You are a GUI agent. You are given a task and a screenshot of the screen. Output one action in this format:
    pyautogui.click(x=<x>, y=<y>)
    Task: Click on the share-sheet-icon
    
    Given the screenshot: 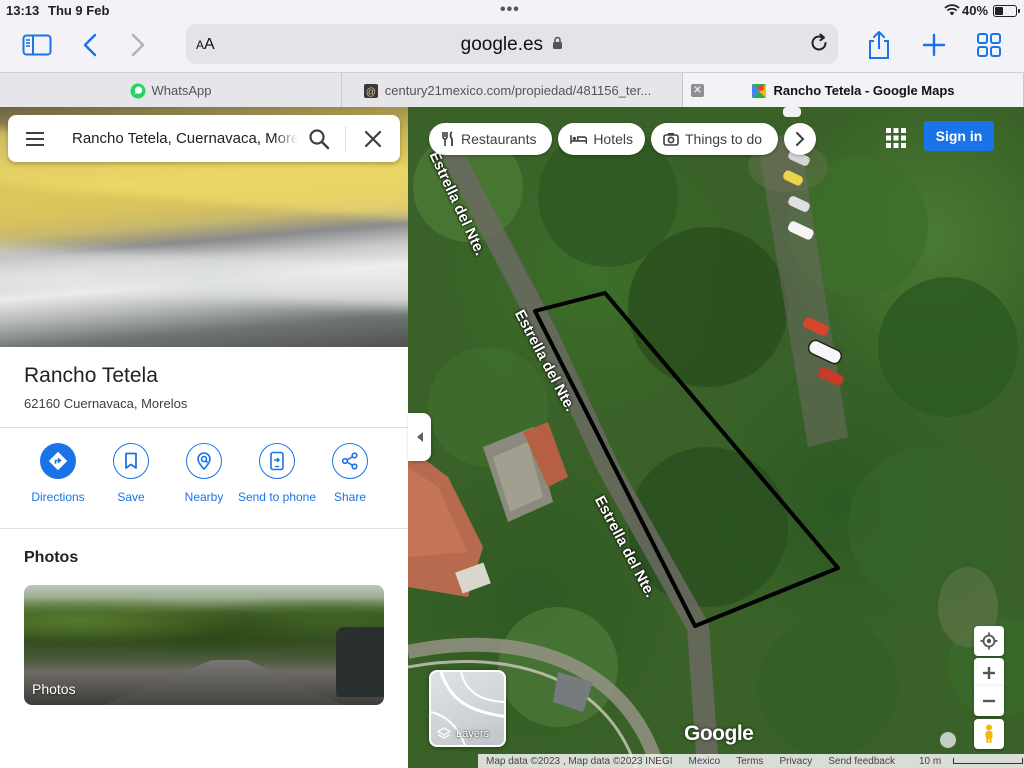 What is the action you would take?
    pyautogui.click(x=879, y=45)
    